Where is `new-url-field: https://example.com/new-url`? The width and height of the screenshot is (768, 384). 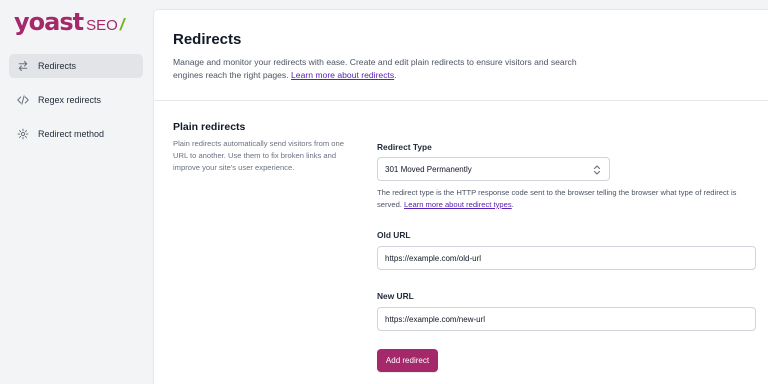 new-url-field: https://example.com/new-url is located at coordinates (566, 319).